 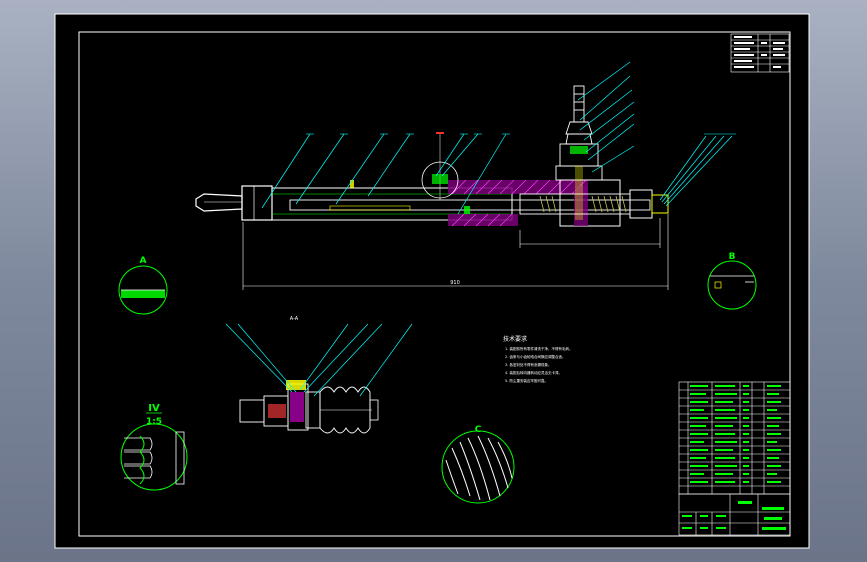 I want to click on notes-title: 技术要求, so click(x=515, y=339).